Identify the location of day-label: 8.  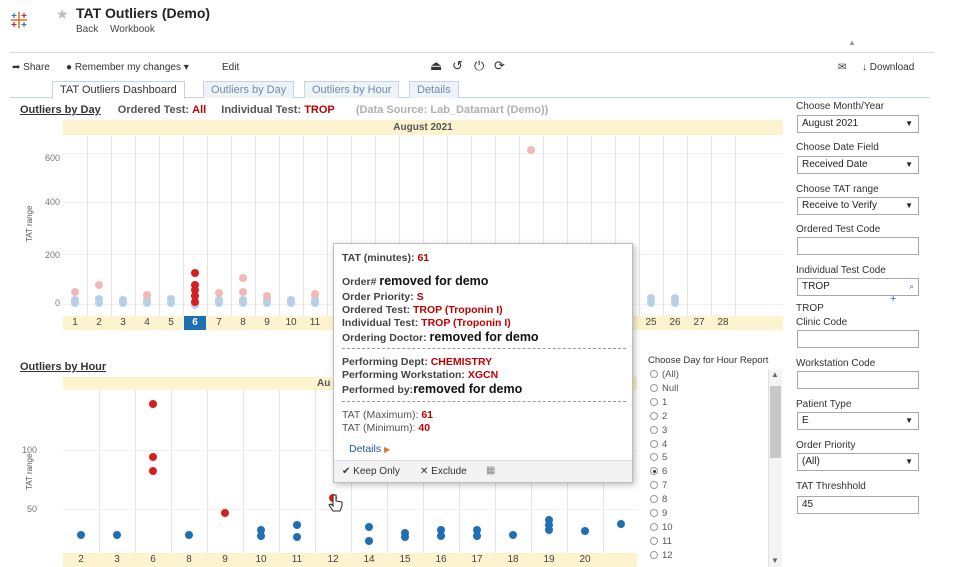
(243, 323).